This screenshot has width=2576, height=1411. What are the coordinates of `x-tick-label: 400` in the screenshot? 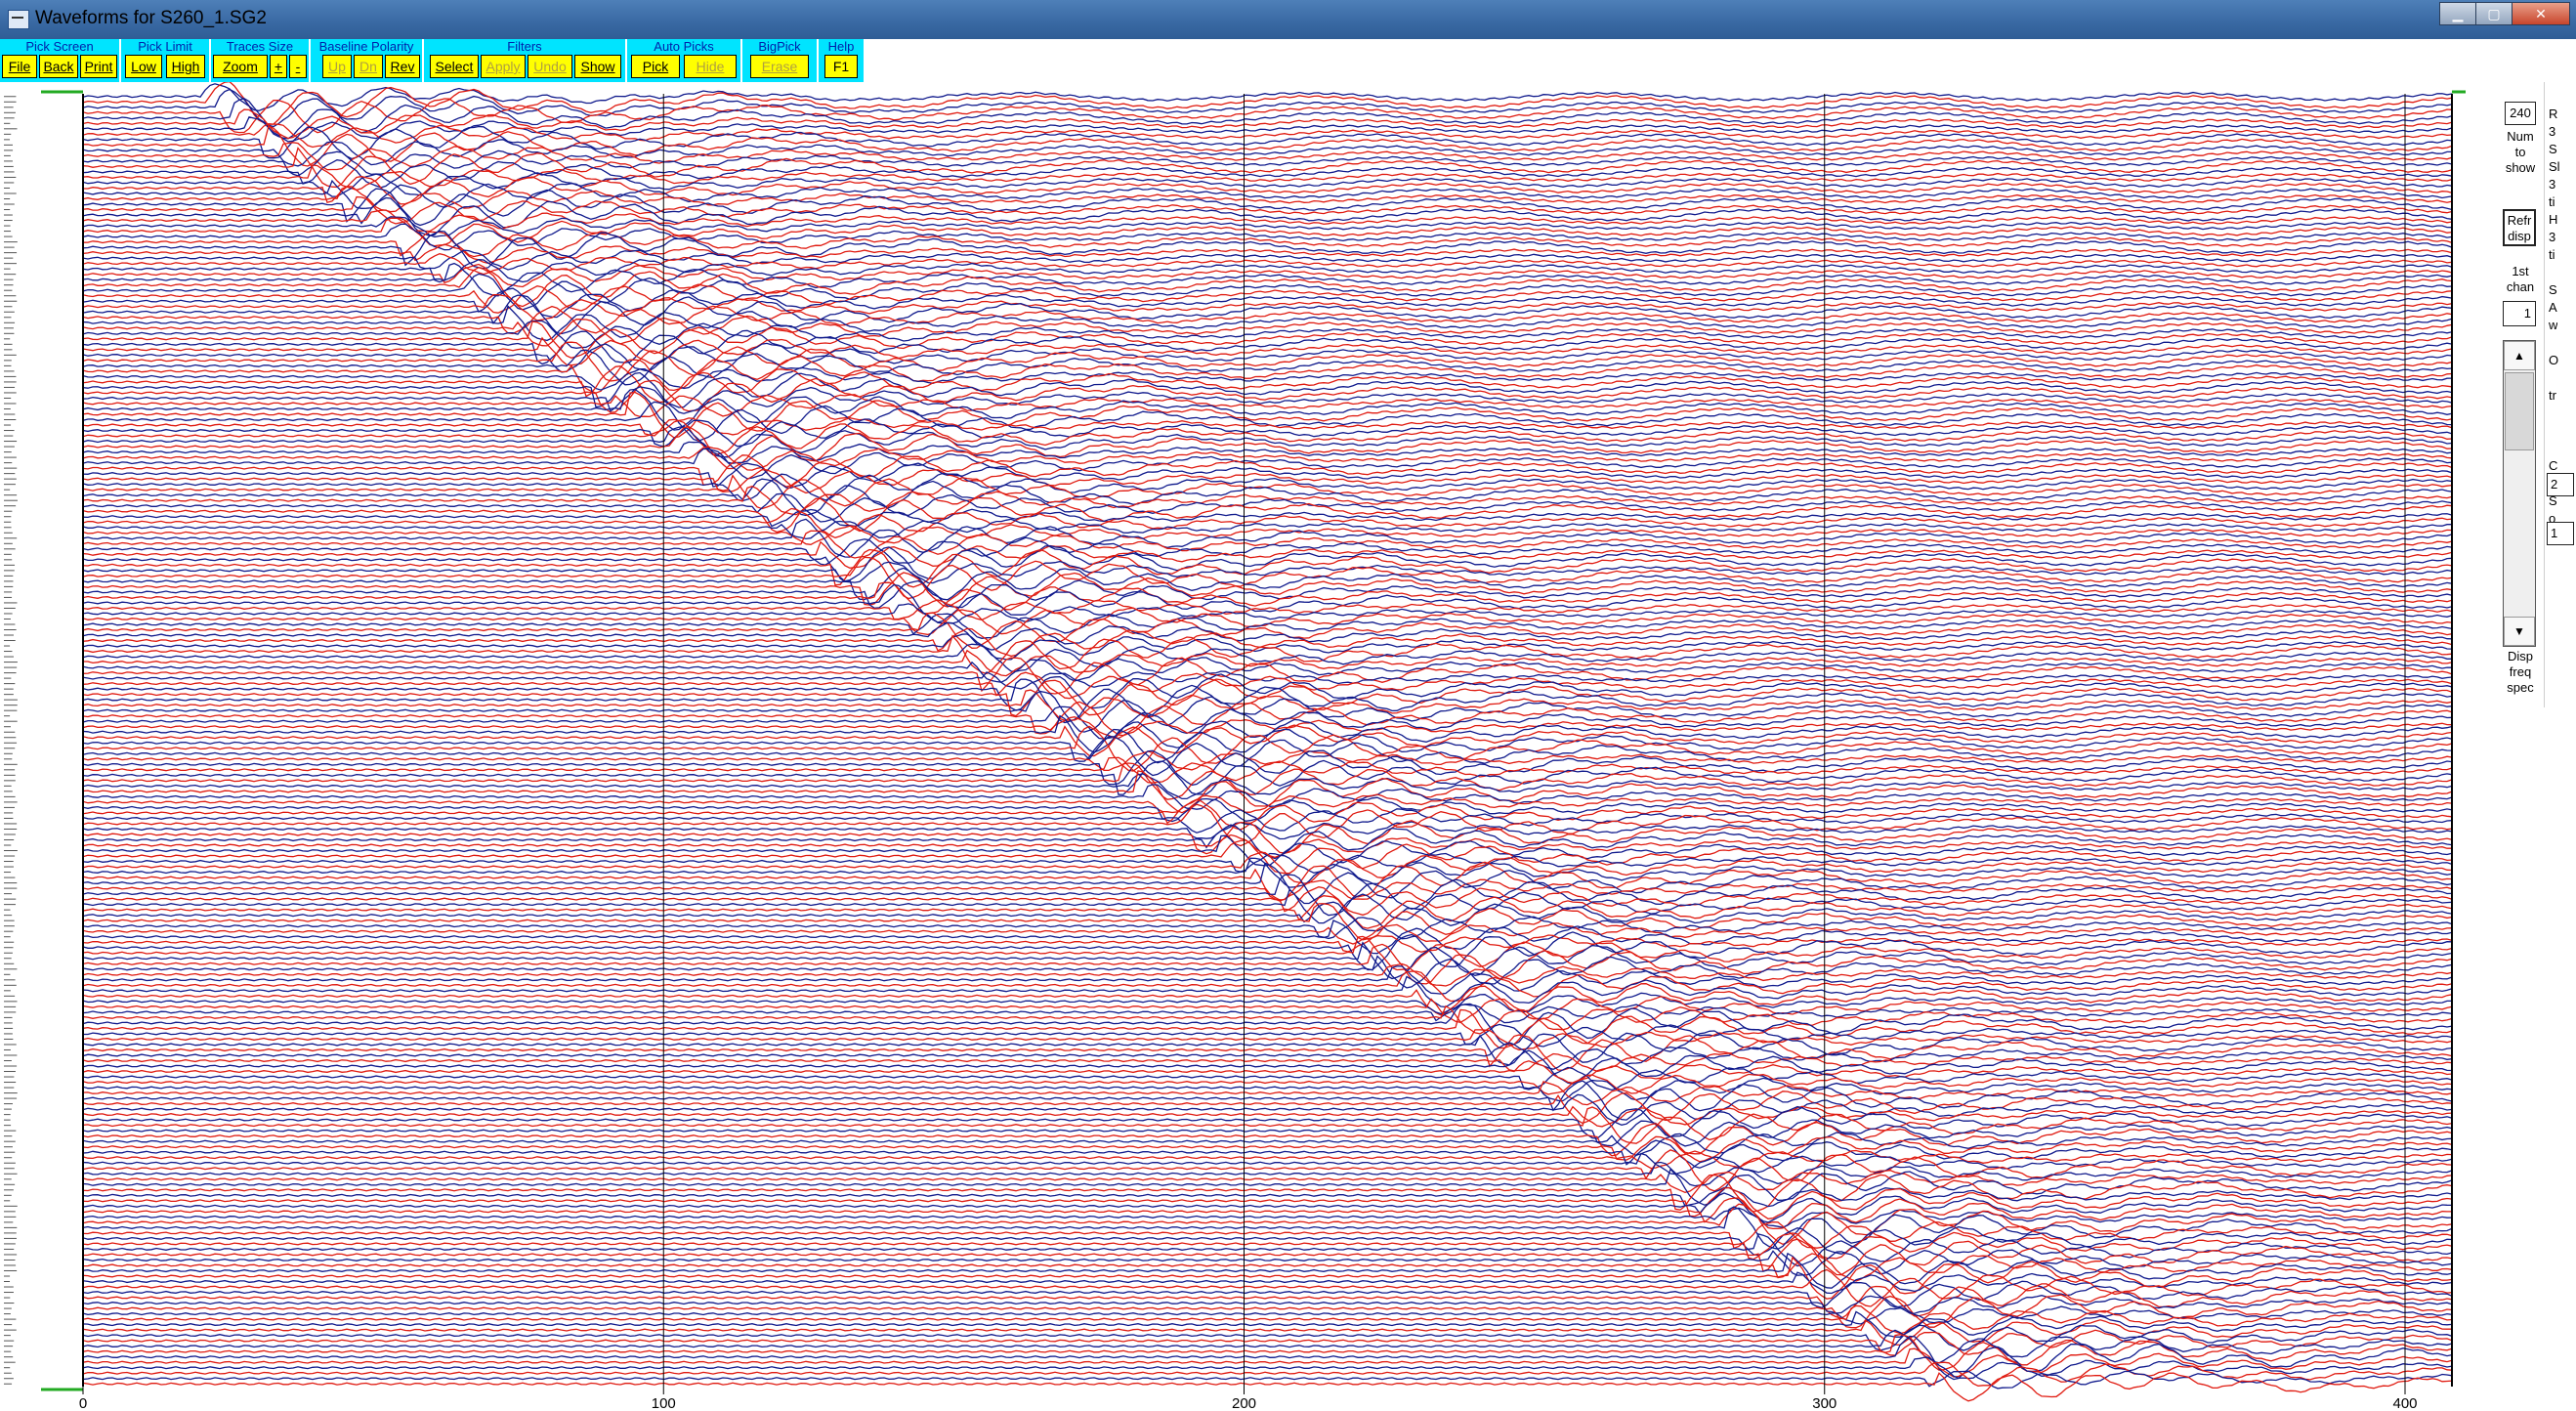 It's located at (2404, 1403).